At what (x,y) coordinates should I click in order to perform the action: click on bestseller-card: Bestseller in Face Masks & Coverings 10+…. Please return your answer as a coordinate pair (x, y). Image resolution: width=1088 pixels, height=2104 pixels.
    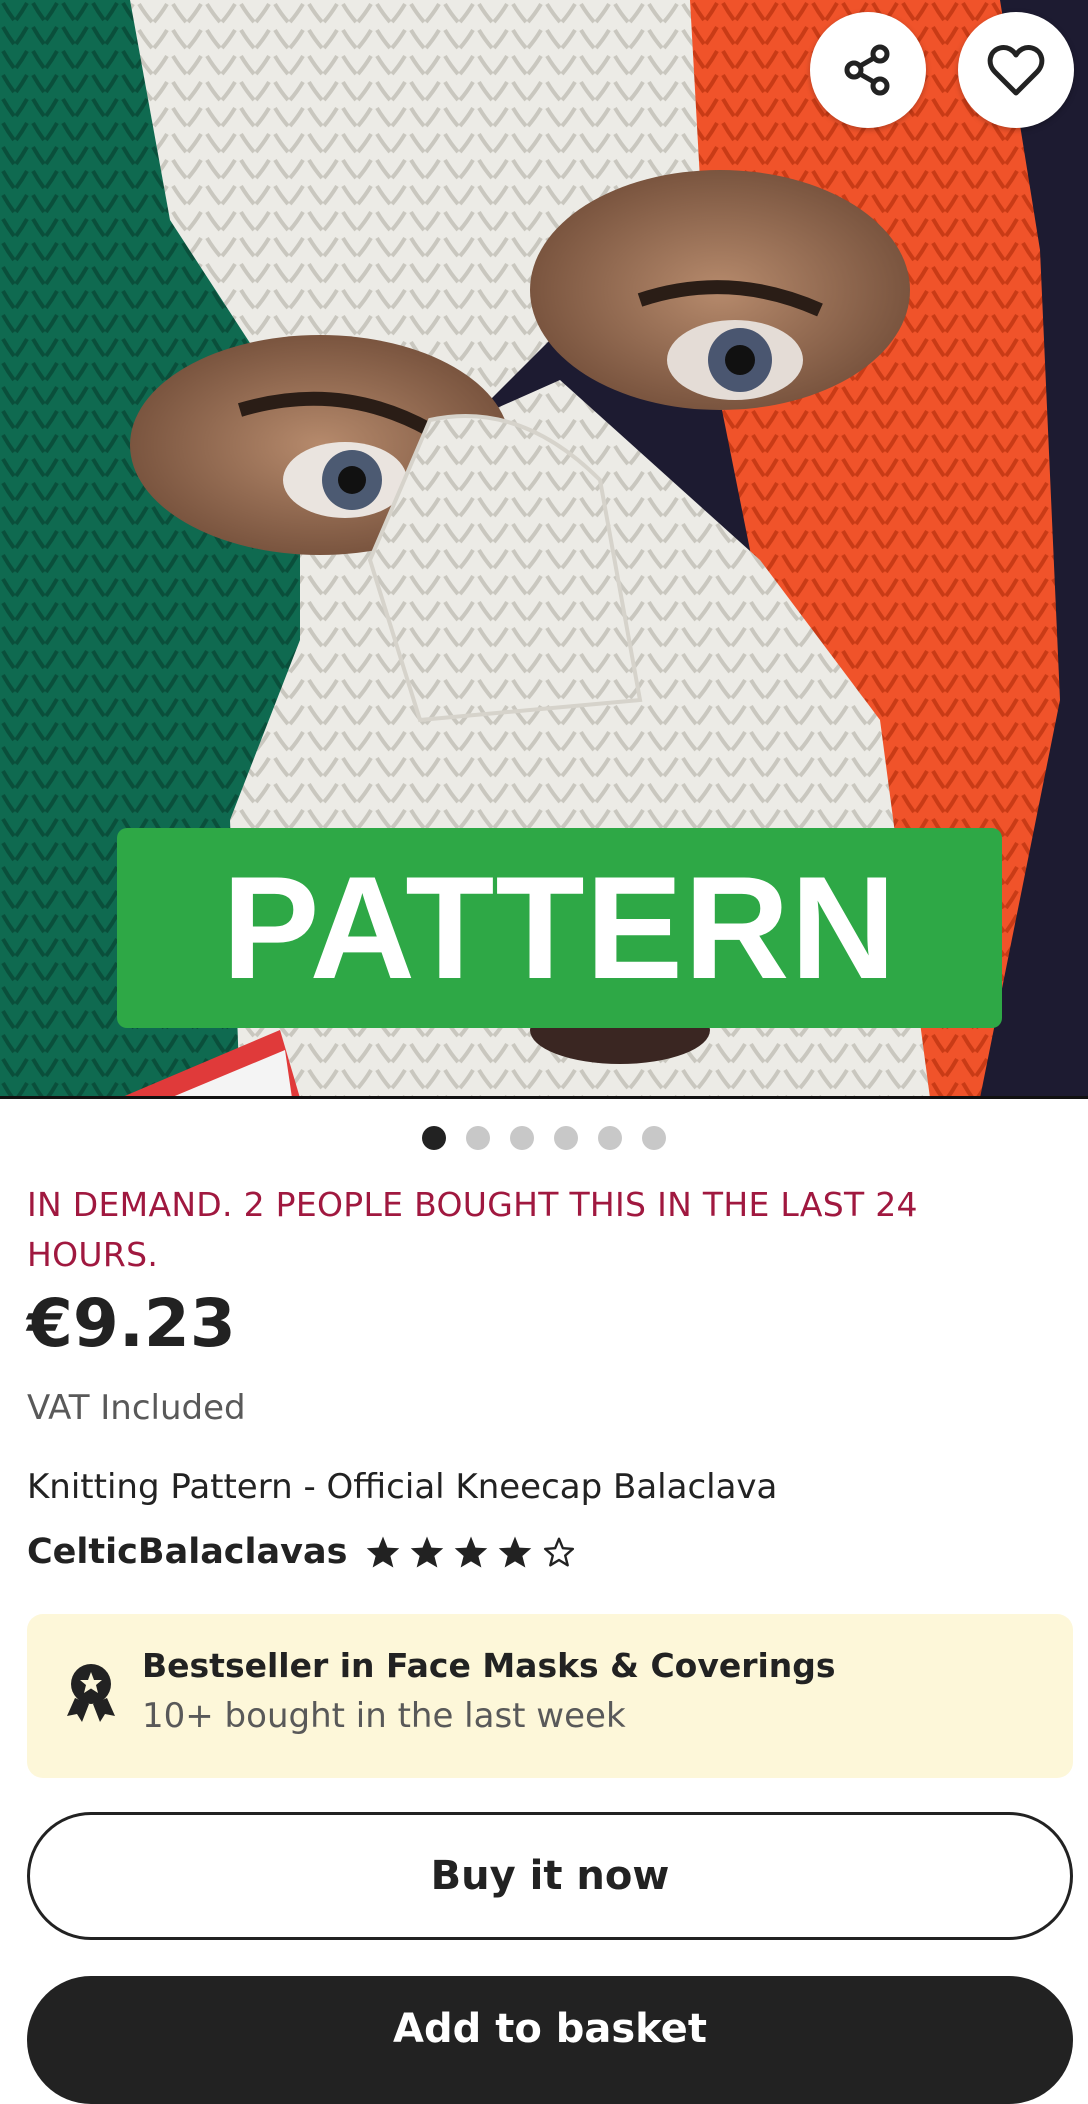
    Looking at the image, I should click on (550, 1696).